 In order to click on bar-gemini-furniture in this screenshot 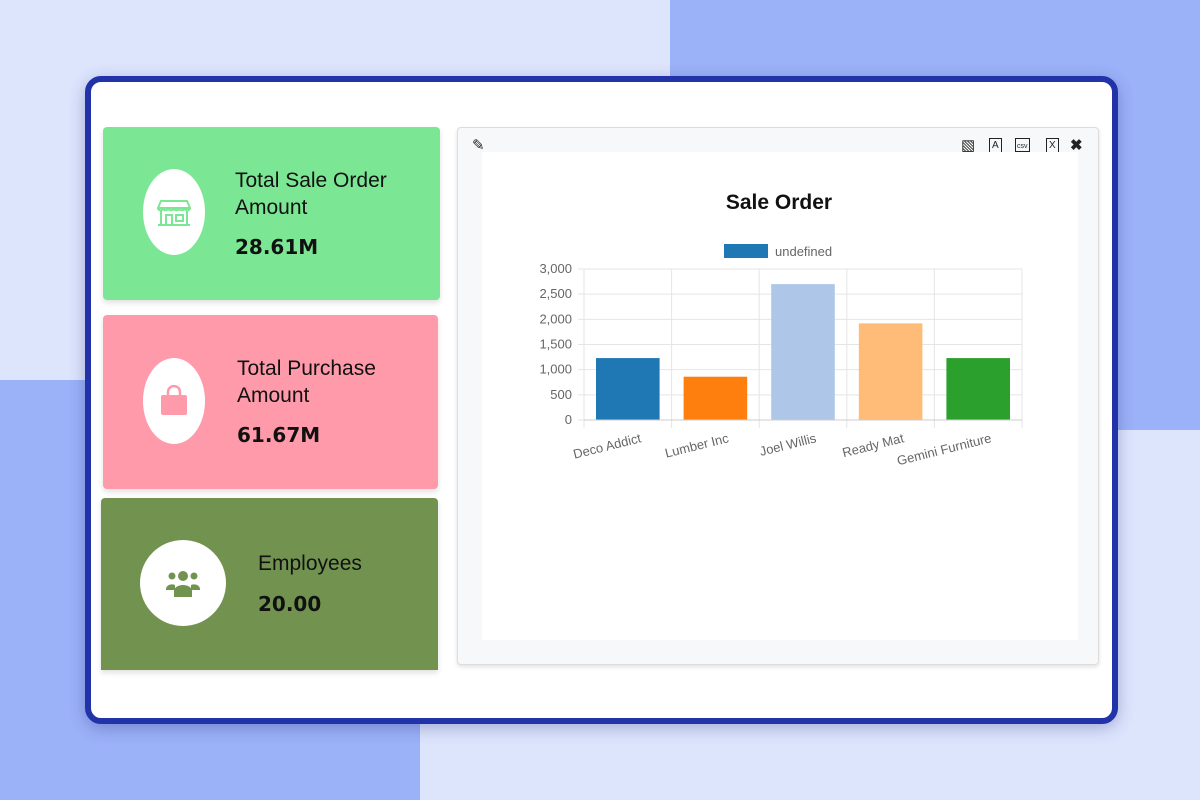, I will do `click(978, 389)`.